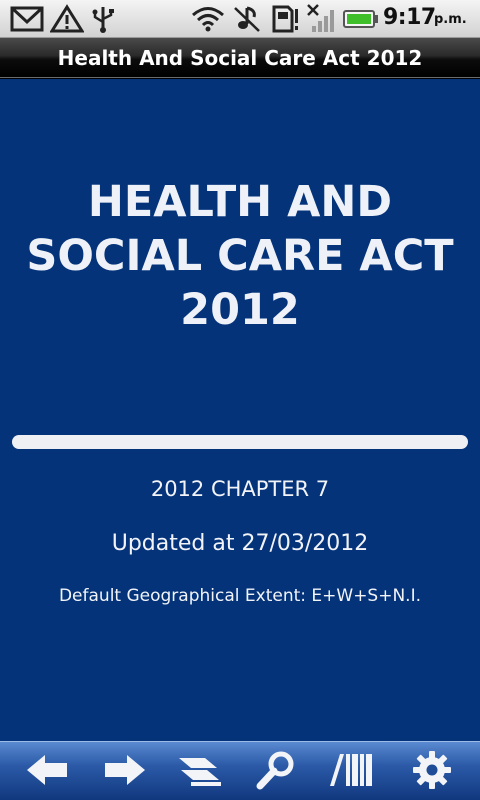  What do you see at coordinates (240, 489) in the screenshot?
I see `chapter-label: 2012 CHAPTER 7` at bounding box center [240, 489].